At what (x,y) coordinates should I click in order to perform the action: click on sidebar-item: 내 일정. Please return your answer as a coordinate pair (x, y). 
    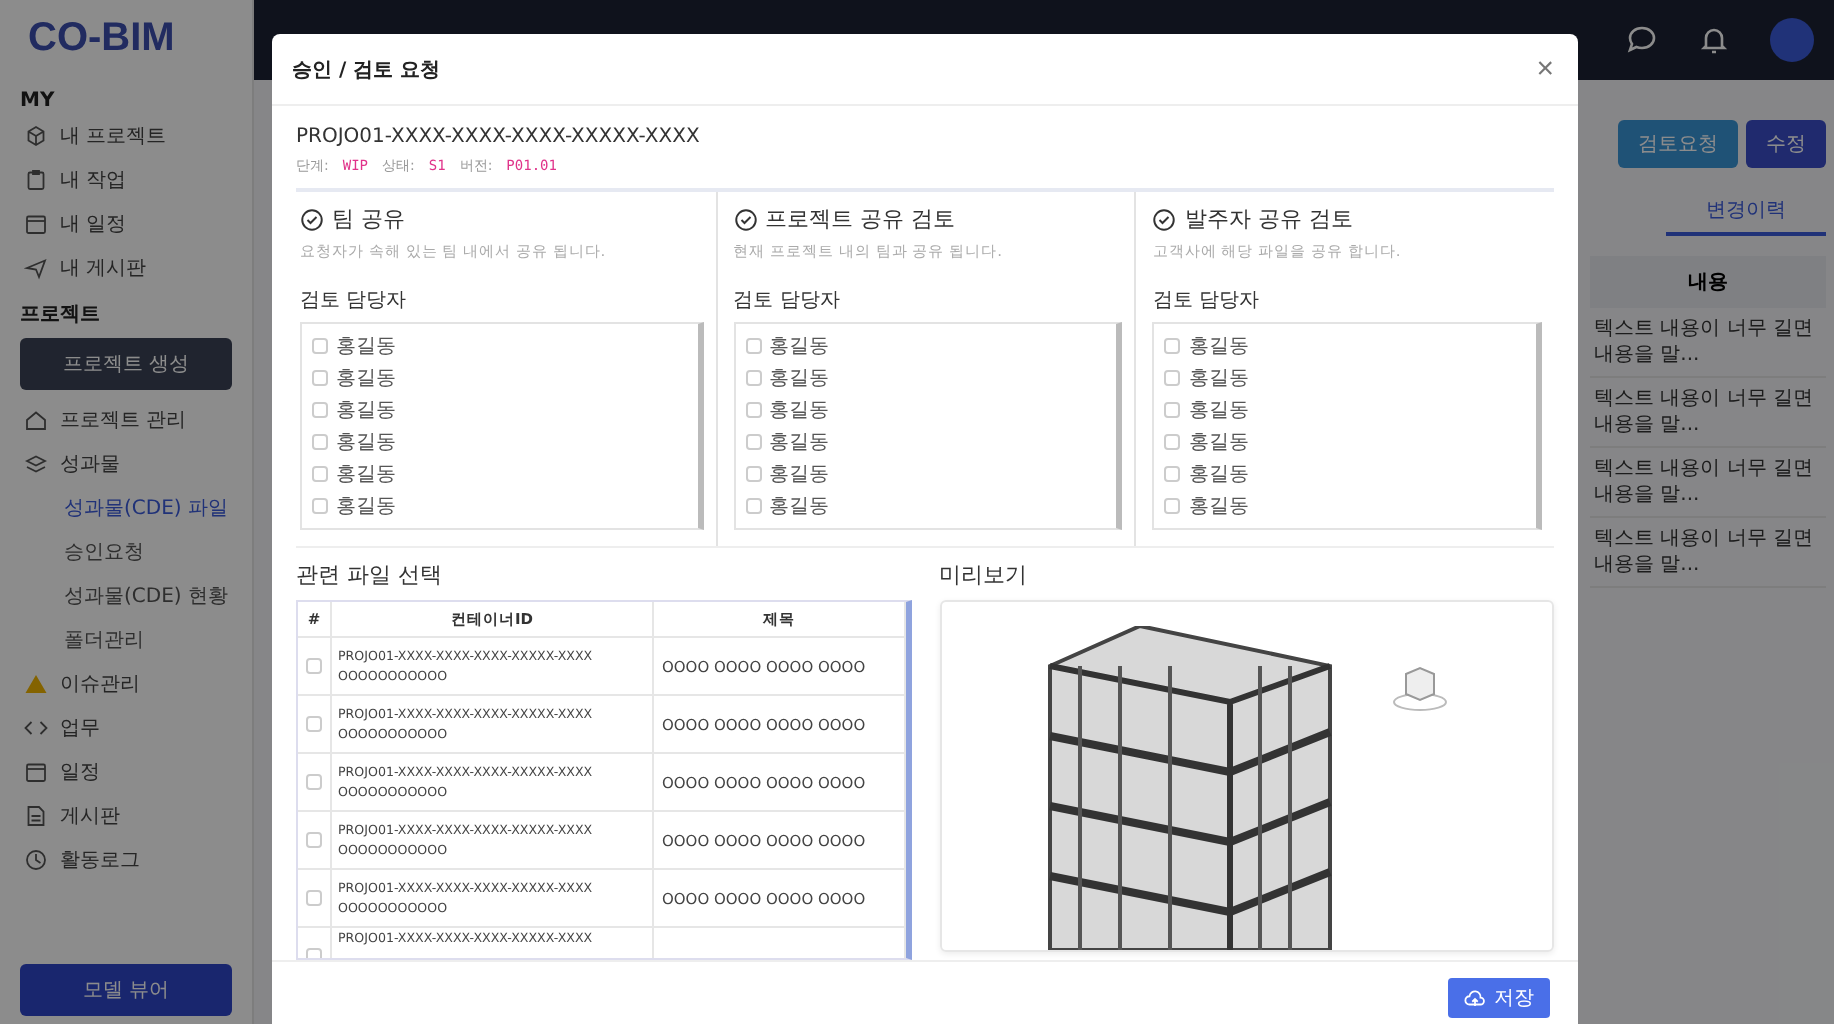
    Looking at the image, I should click on (126, 224).